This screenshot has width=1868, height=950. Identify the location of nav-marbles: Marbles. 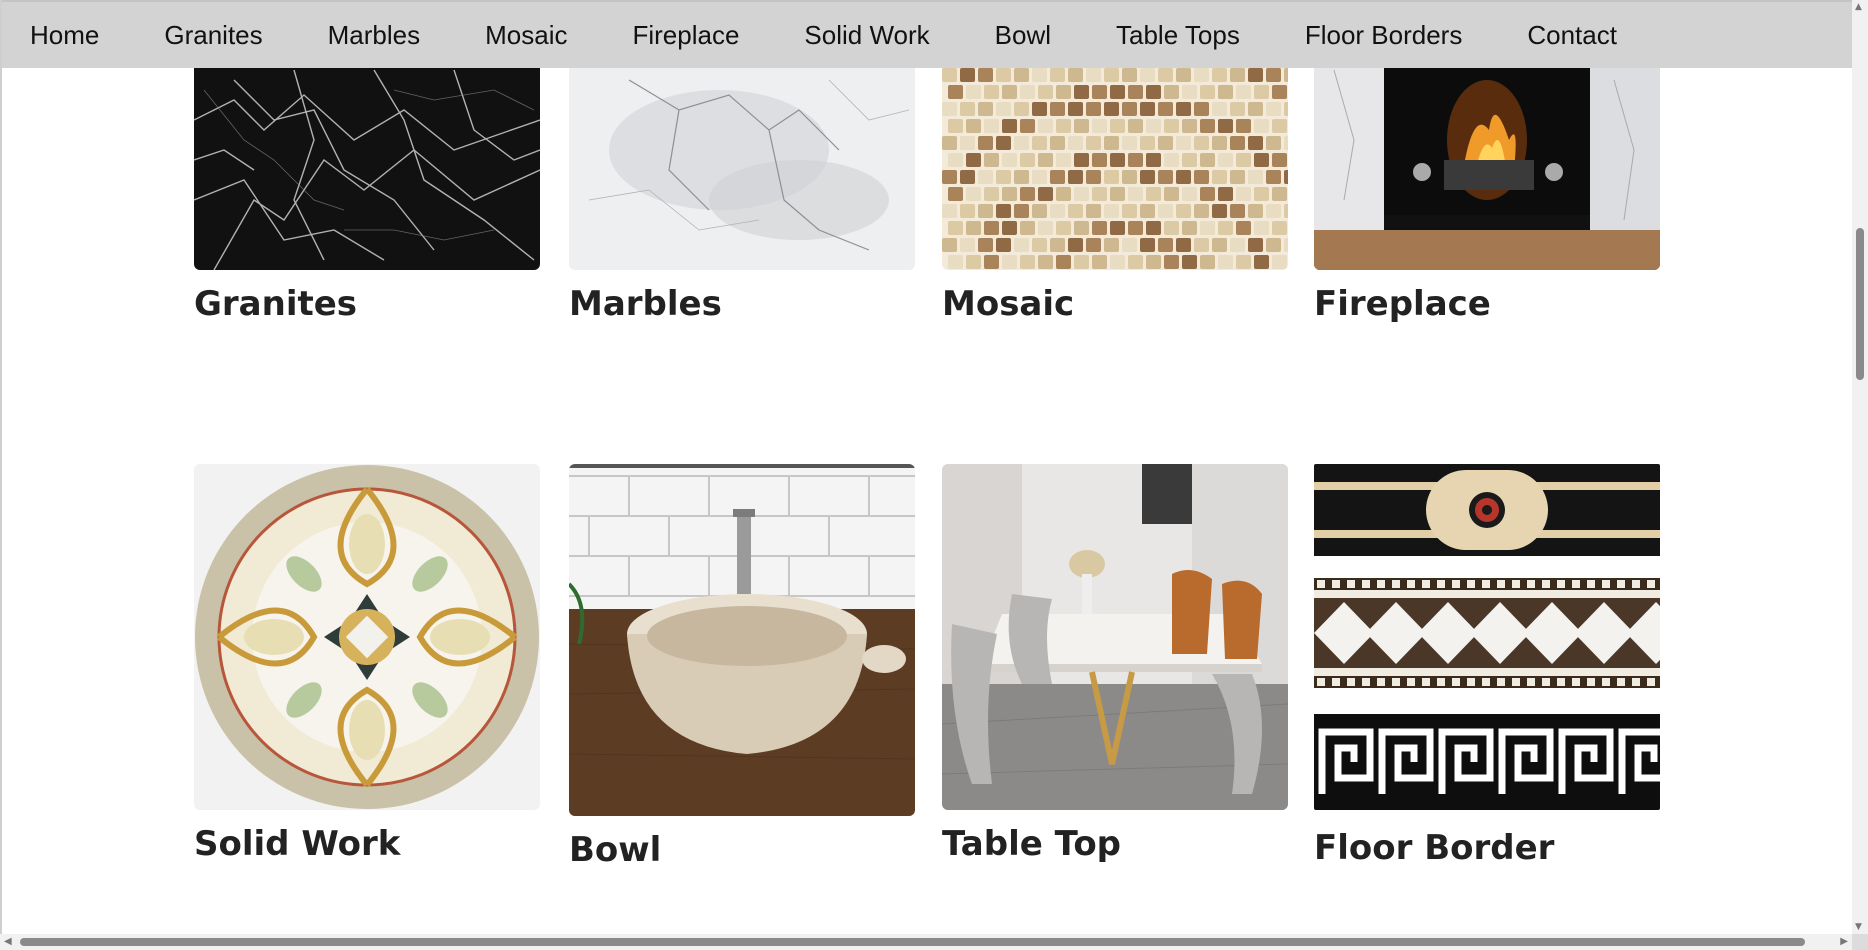
(378, 35).